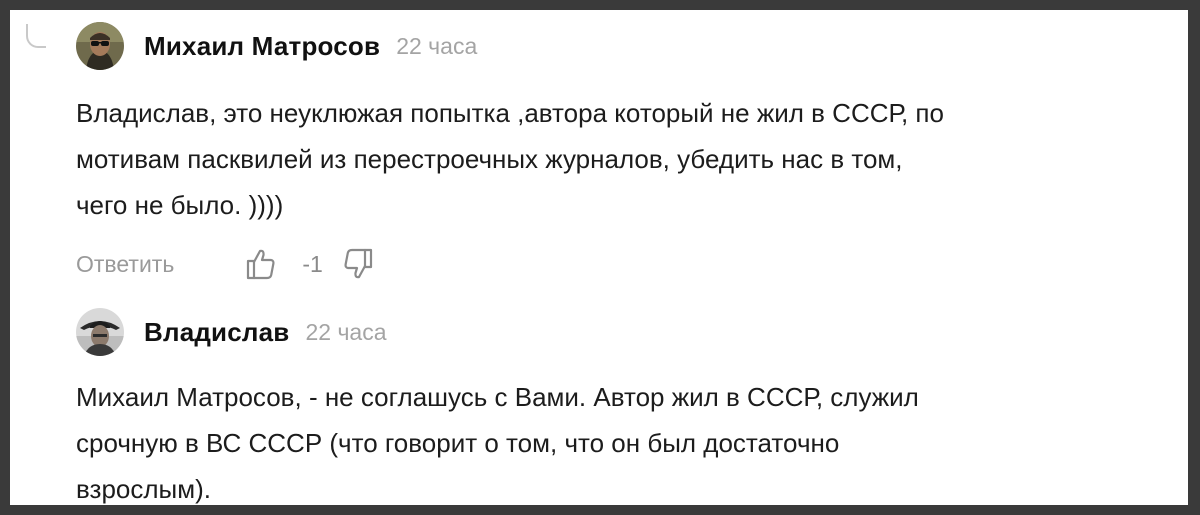 Image resolution: width=1200 pixels, height=515 pixels. I want to click on comment-author: Владислав, so click(216, 332).